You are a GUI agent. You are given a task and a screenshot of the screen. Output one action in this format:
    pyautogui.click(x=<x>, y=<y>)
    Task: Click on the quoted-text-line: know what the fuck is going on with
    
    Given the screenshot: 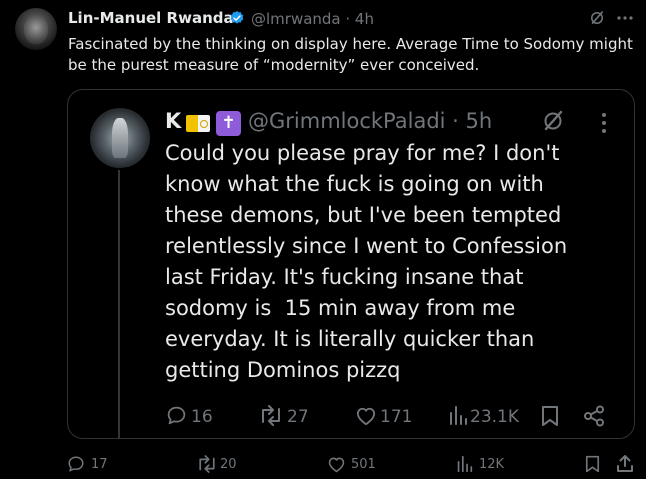 What is the action you would take?
    pyautogui.click(x=354, y=184)
    